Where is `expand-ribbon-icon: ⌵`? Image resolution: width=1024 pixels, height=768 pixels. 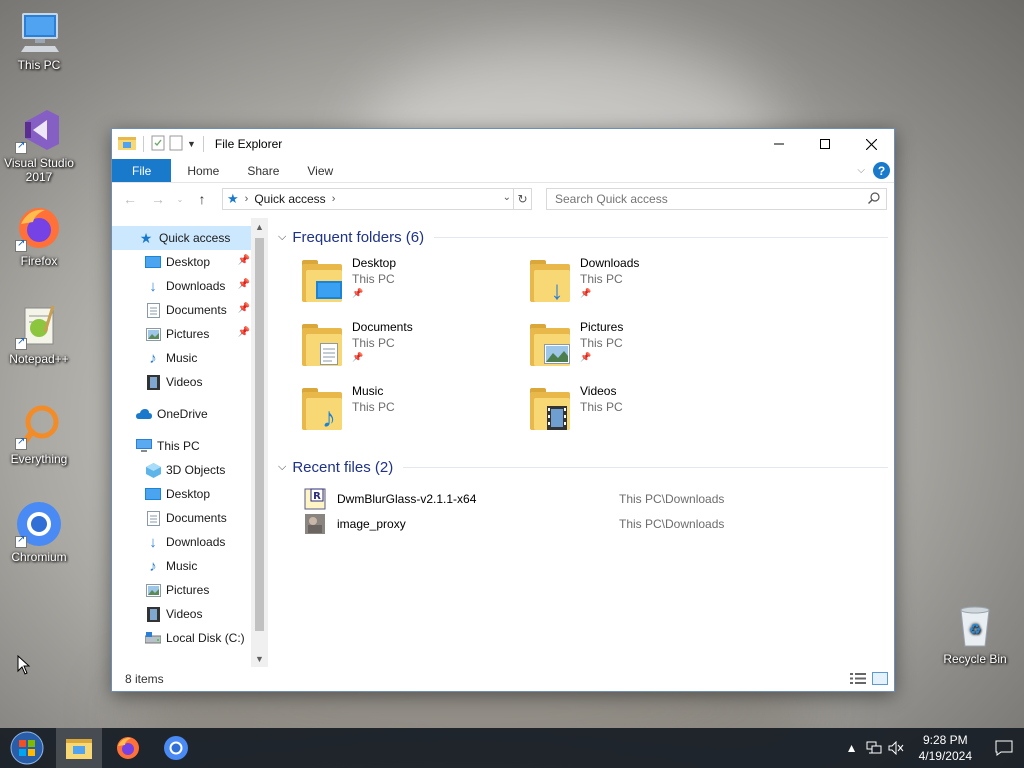 expand-ribbon-icon: ⌵ is located at coordinates (861, 170).